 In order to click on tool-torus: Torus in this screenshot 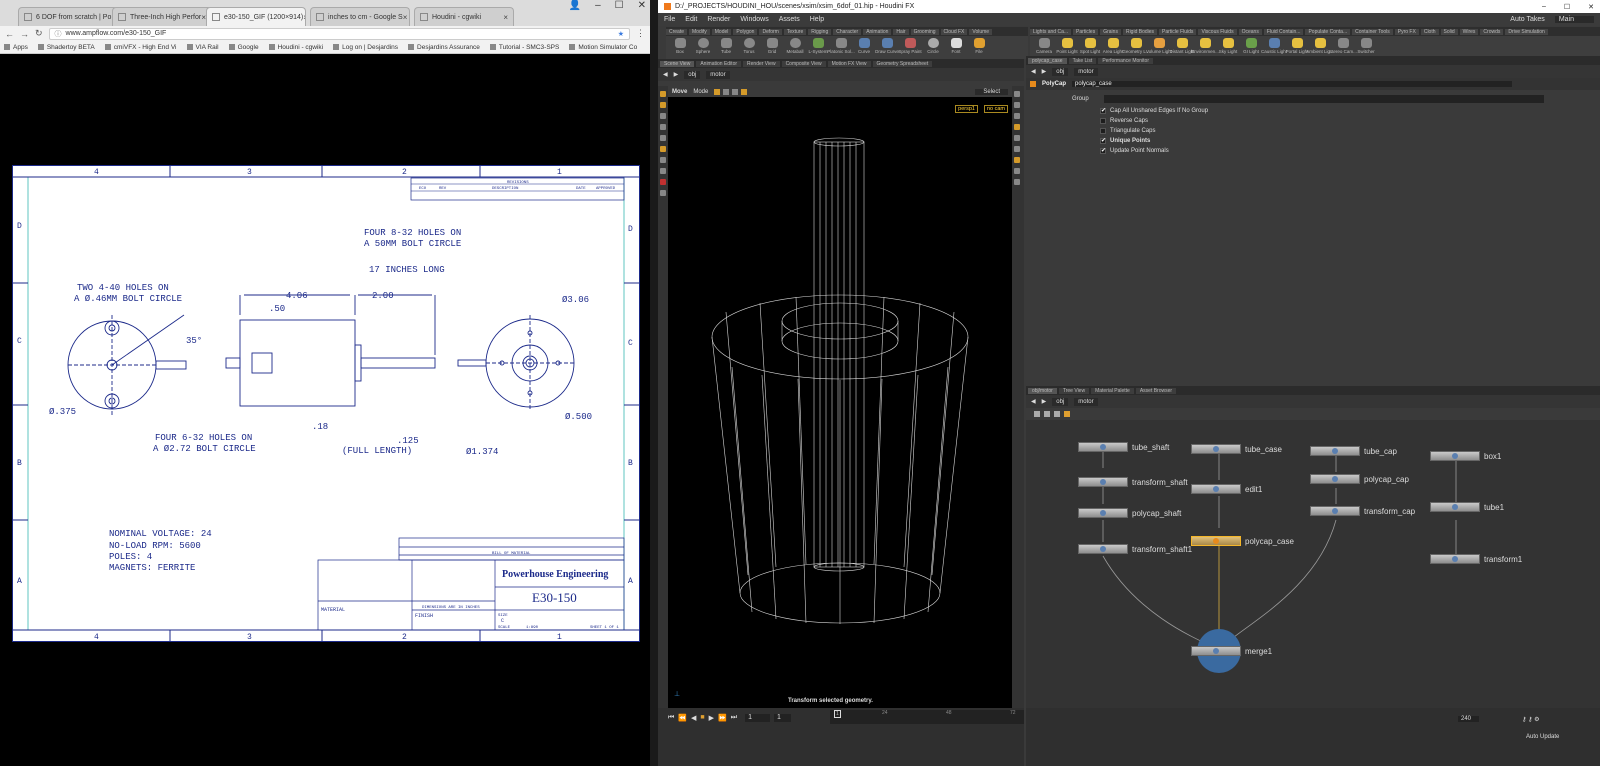, I will do `click(749, 47)`.